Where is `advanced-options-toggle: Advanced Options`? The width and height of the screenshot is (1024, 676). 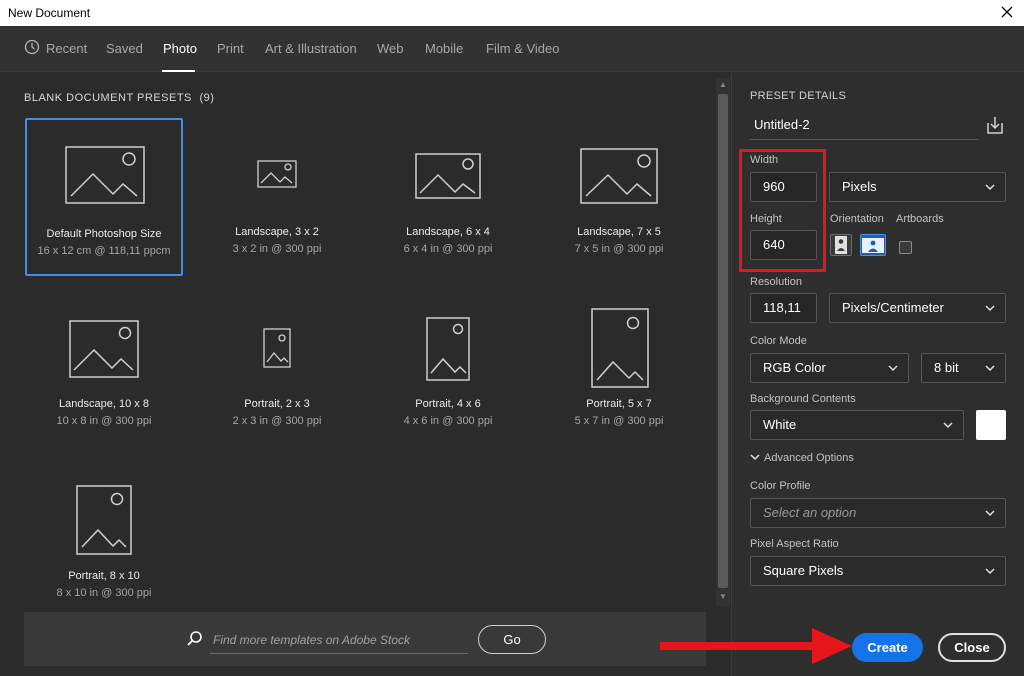 advanced-options-toggle: Advanced Options is located at coordinates (802, 458).